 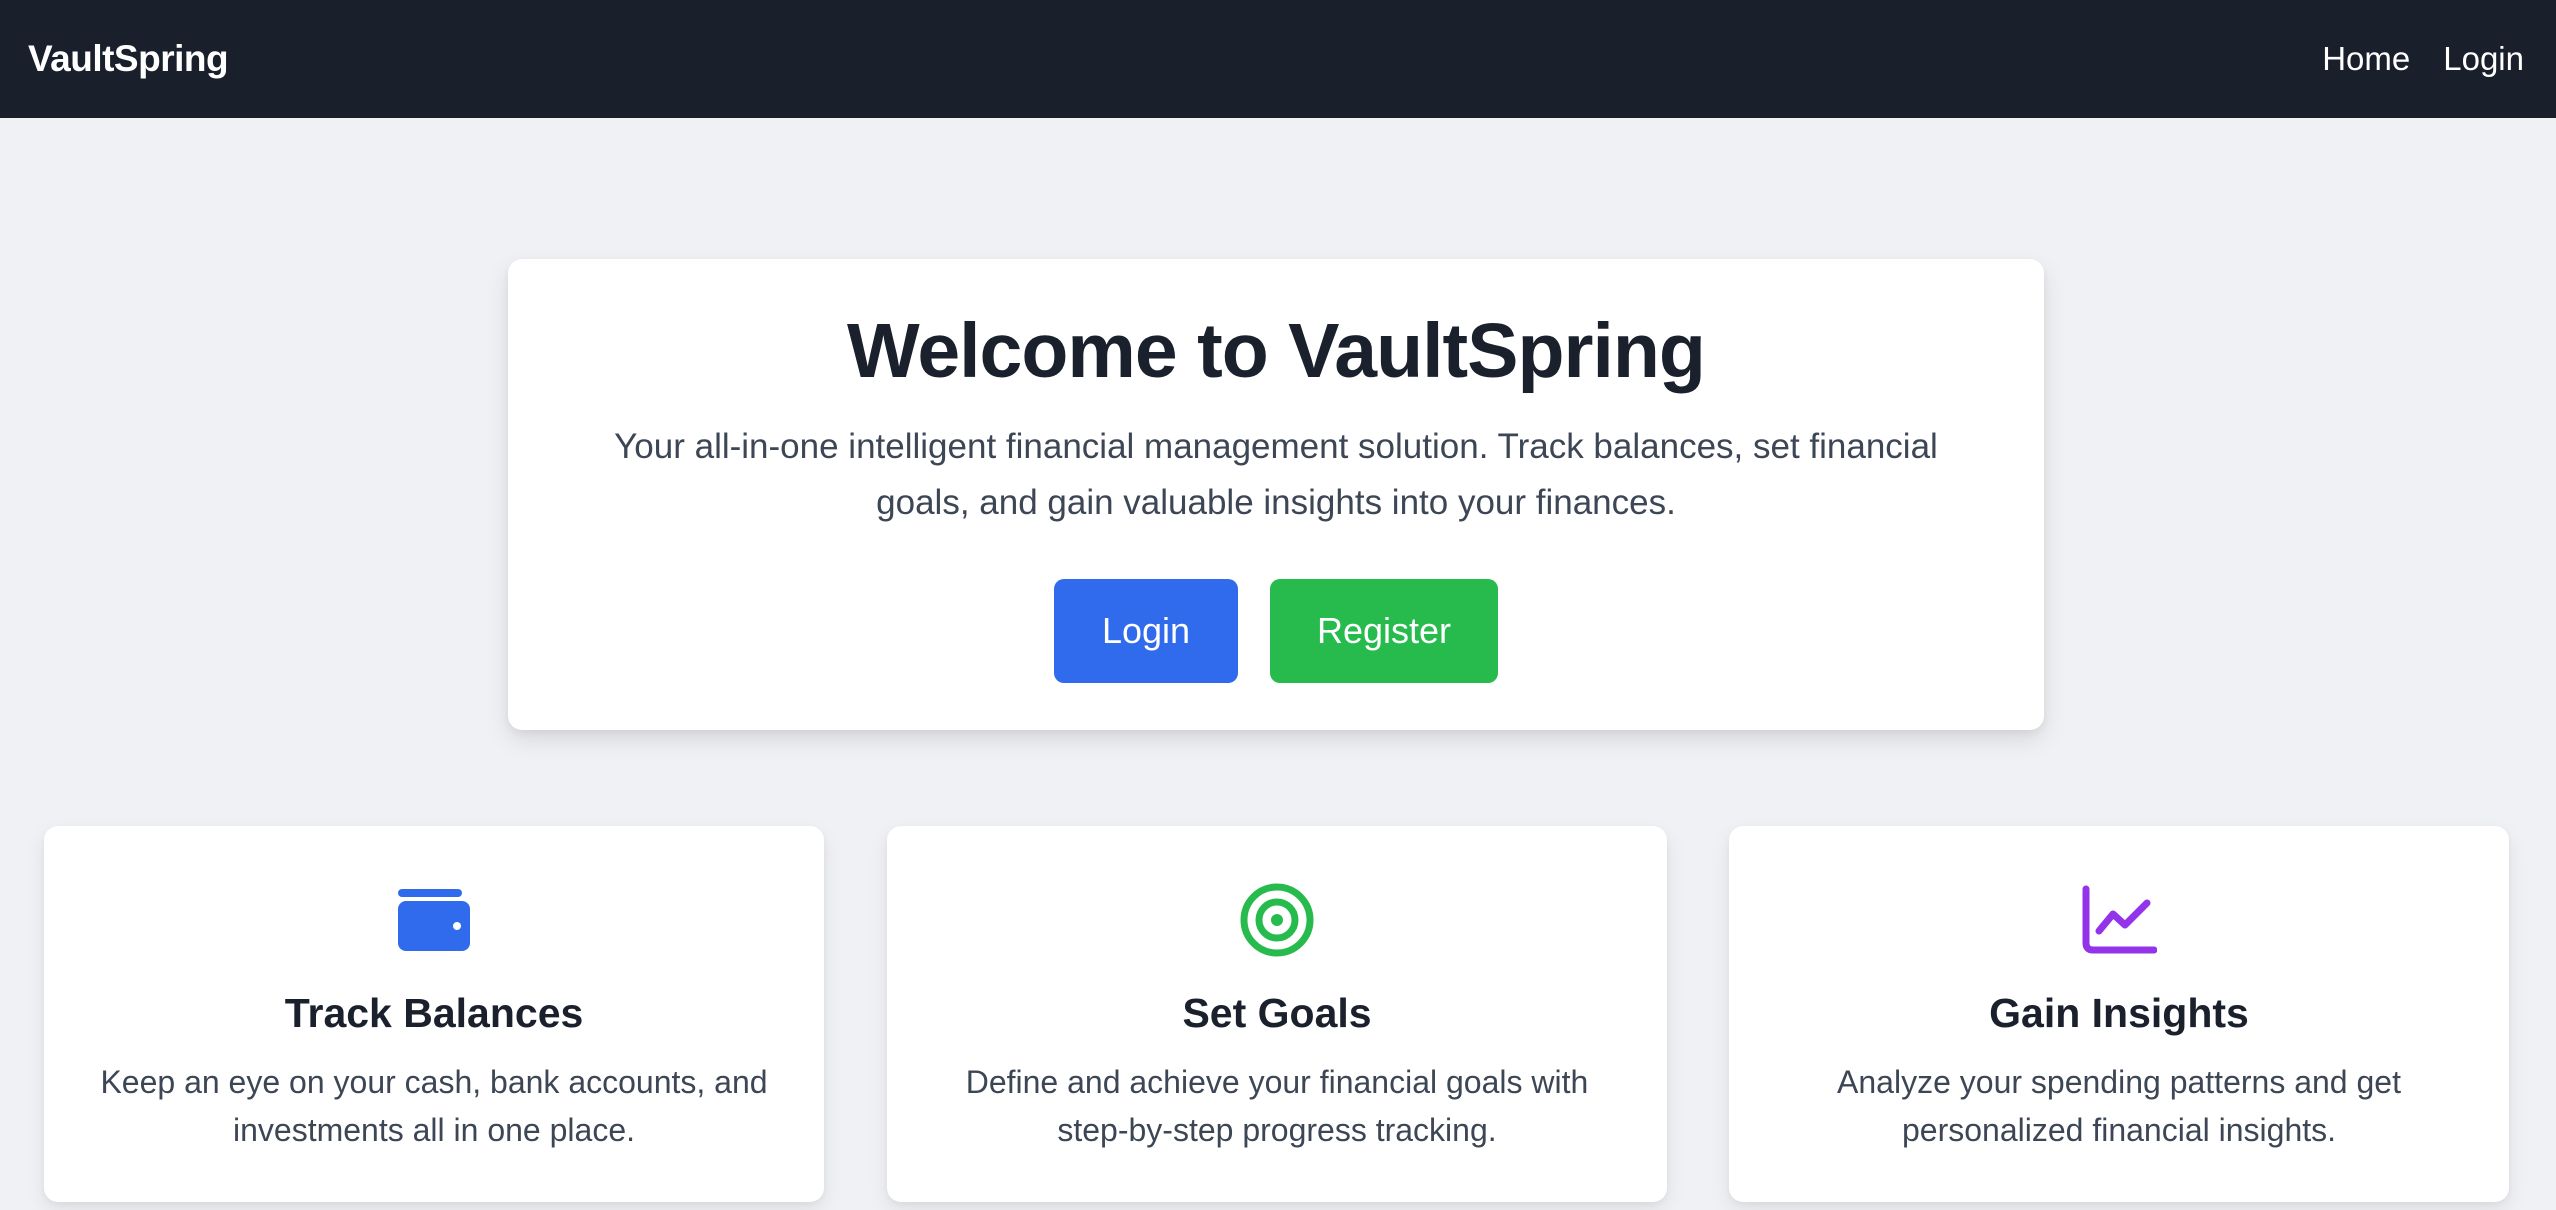 I want to click on register-button: Register, so click(x=1384, y=631).